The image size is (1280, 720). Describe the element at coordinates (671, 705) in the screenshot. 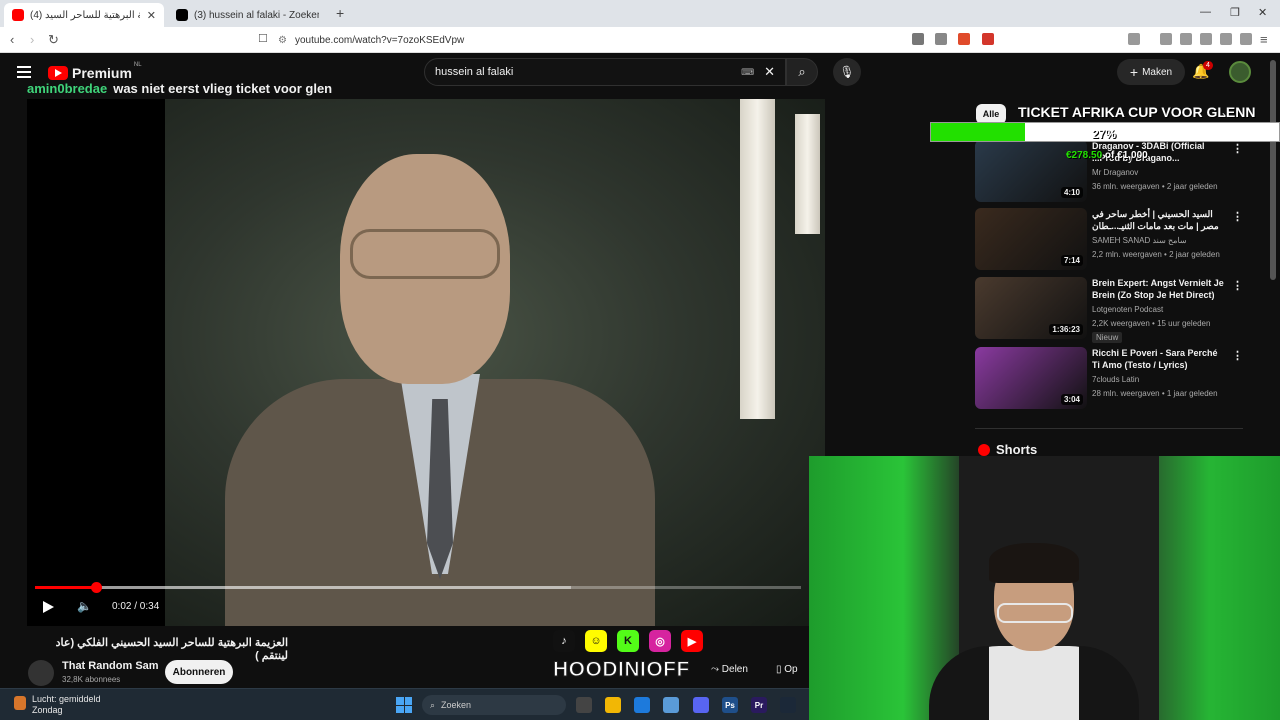

I see `app-icon` at that location.